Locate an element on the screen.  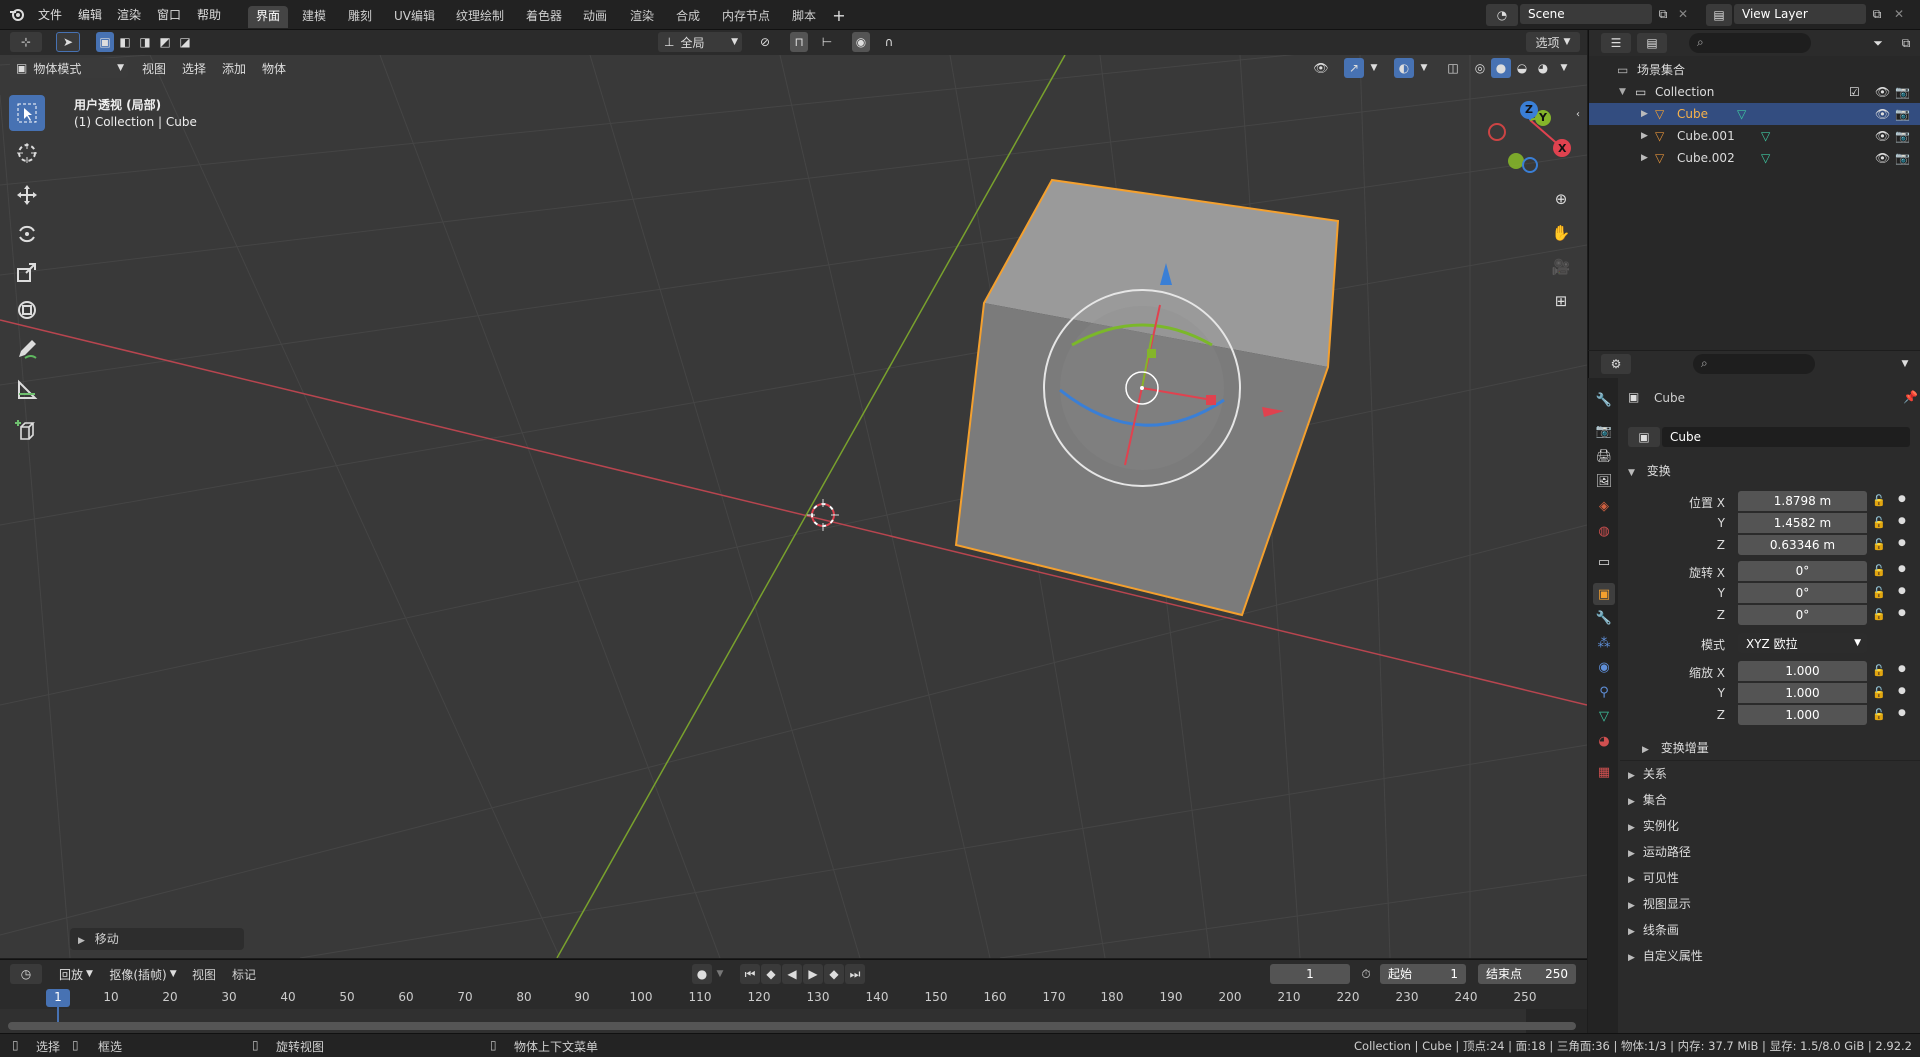
scale-x-field: 1.000 is located at coordinates (1802, 671).